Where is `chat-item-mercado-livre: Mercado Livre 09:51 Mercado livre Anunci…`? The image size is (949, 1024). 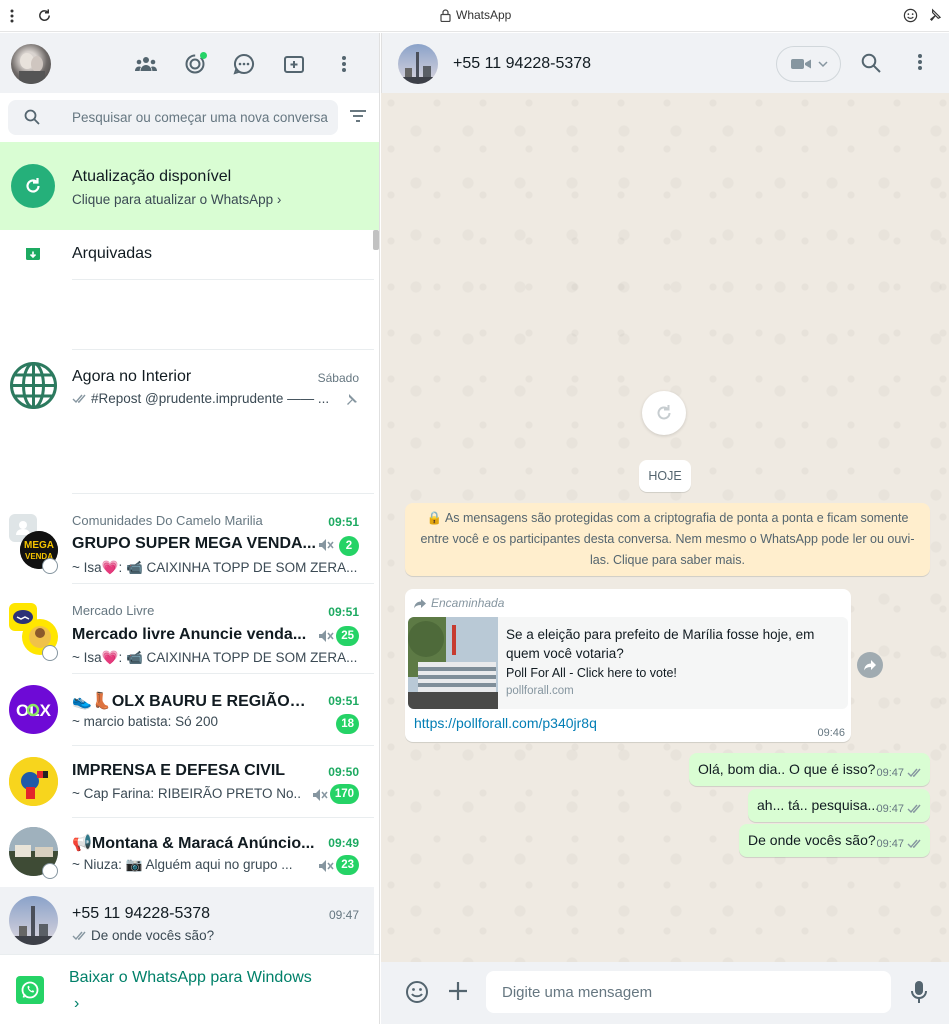 chat-item-mercado-livre: Mercado Livre 09:51 Mercado livre Anunci… is located at coordinates (187, 633).